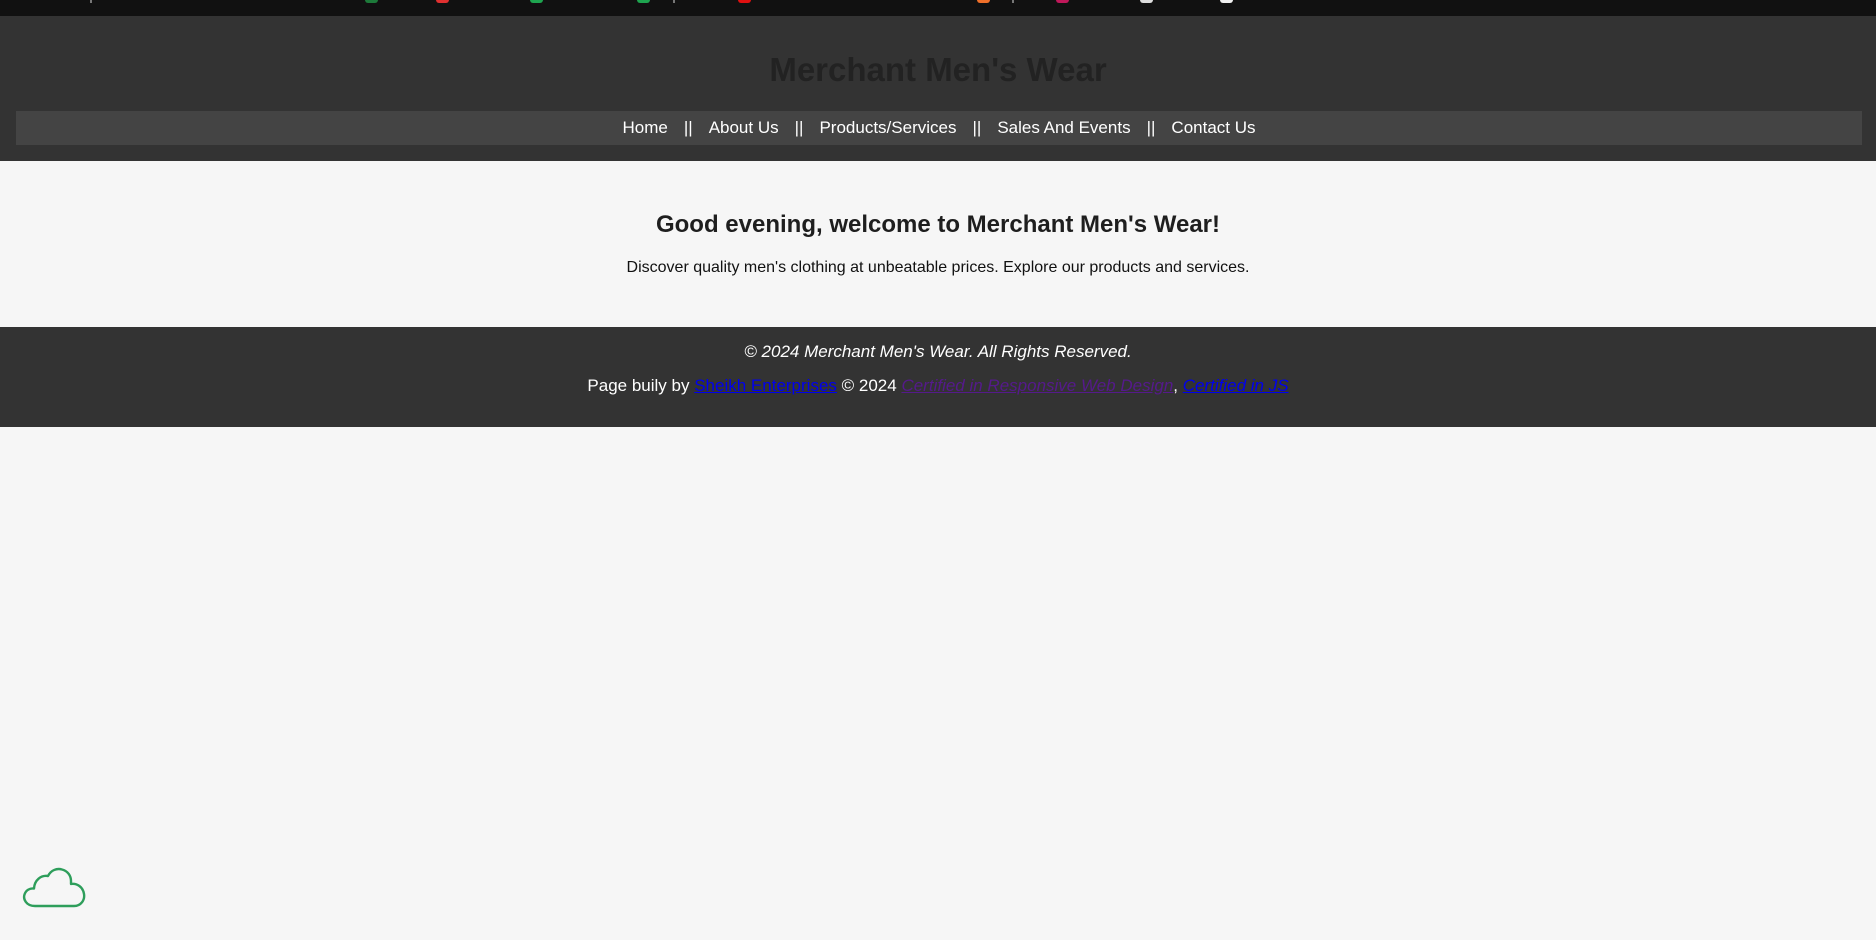 The image size is (1876, 940). What do you see at coordinates (887, 128) in the screenshot?
I see `nav-products-services: Products/Services` at bounding box center [887, 128].